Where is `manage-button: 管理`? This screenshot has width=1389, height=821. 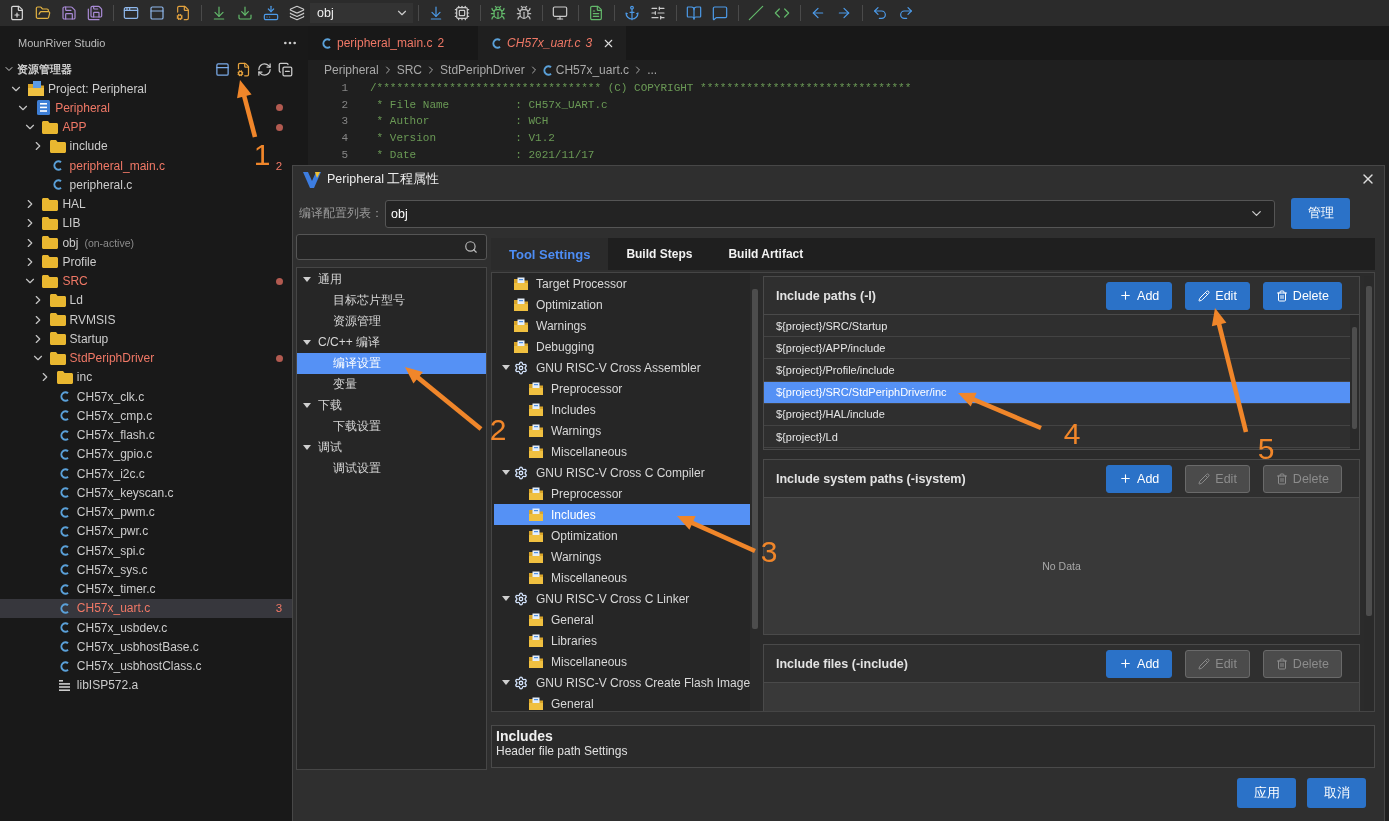
manage-button: 管理 is located at coordinates (1320, 213).